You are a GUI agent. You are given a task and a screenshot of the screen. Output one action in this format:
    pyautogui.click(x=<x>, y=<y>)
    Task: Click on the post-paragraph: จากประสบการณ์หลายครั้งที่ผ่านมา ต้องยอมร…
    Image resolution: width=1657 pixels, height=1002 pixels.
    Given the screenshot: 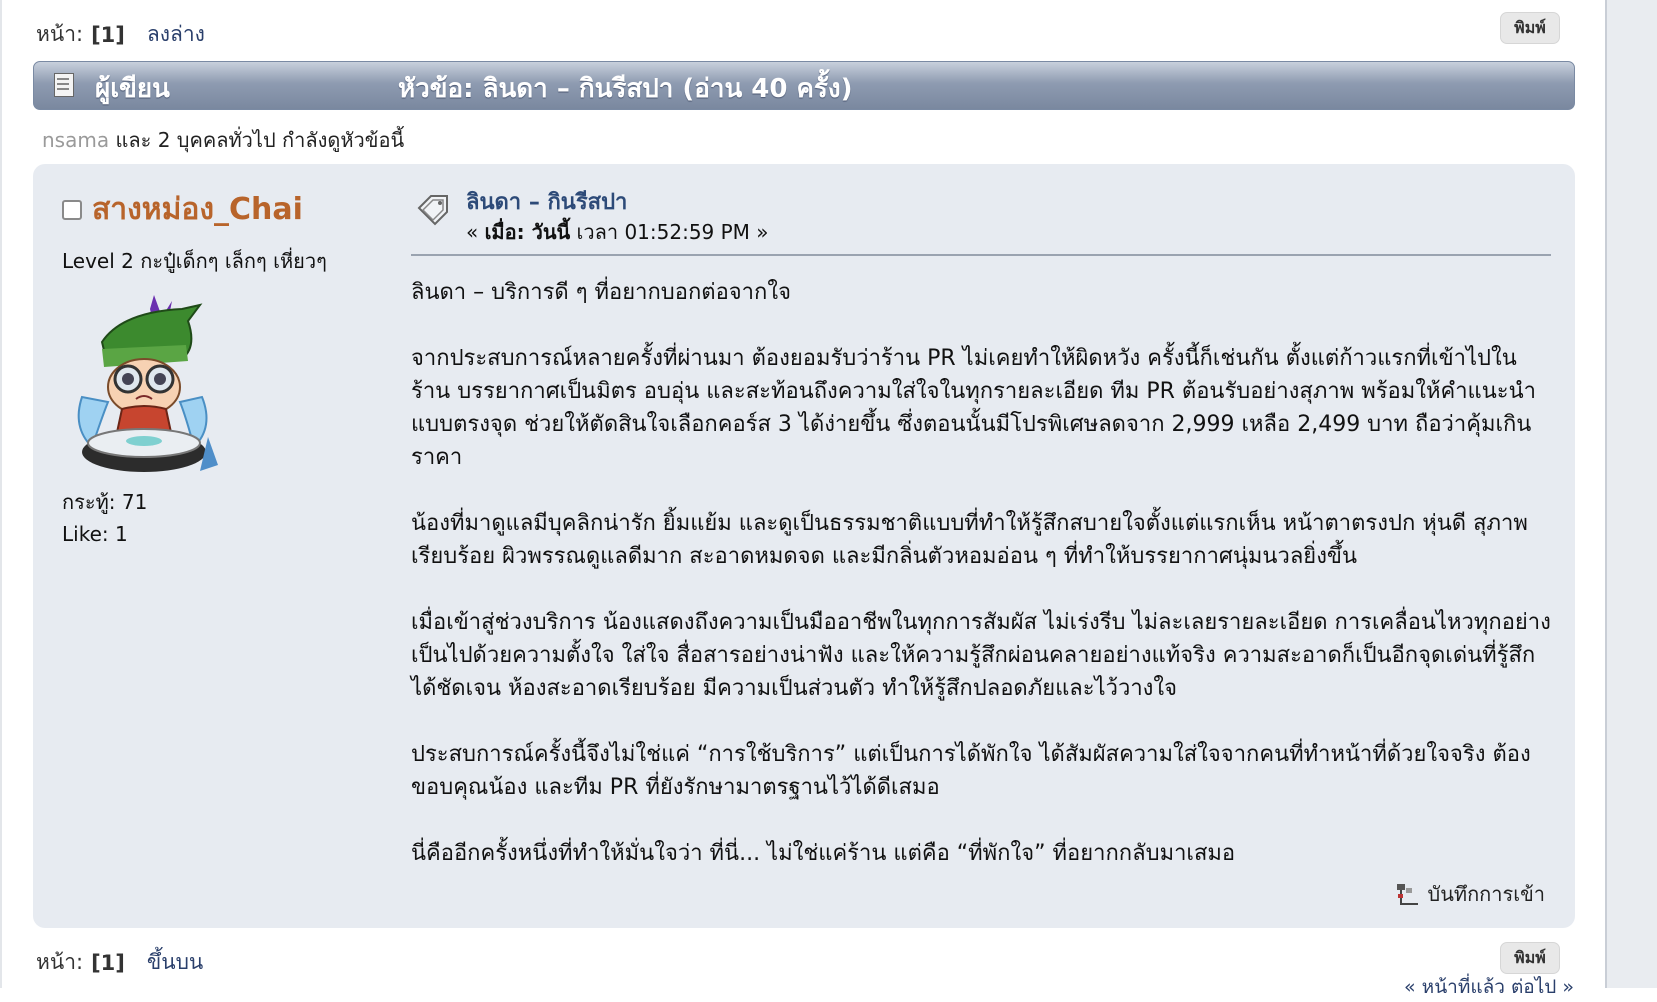 What is the action you would take?
    pyautogui.click(x=973, y=408)
    